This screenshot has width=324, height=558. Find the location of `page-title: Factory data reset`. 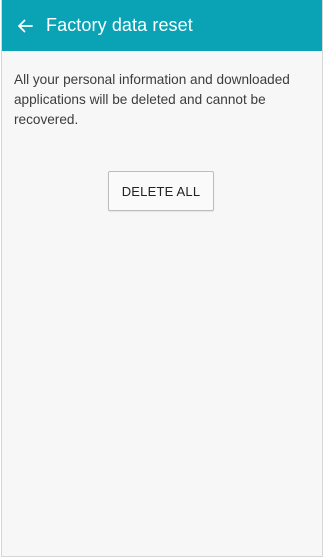

page-title: Factory data reset is located at coordinates (119, 25).